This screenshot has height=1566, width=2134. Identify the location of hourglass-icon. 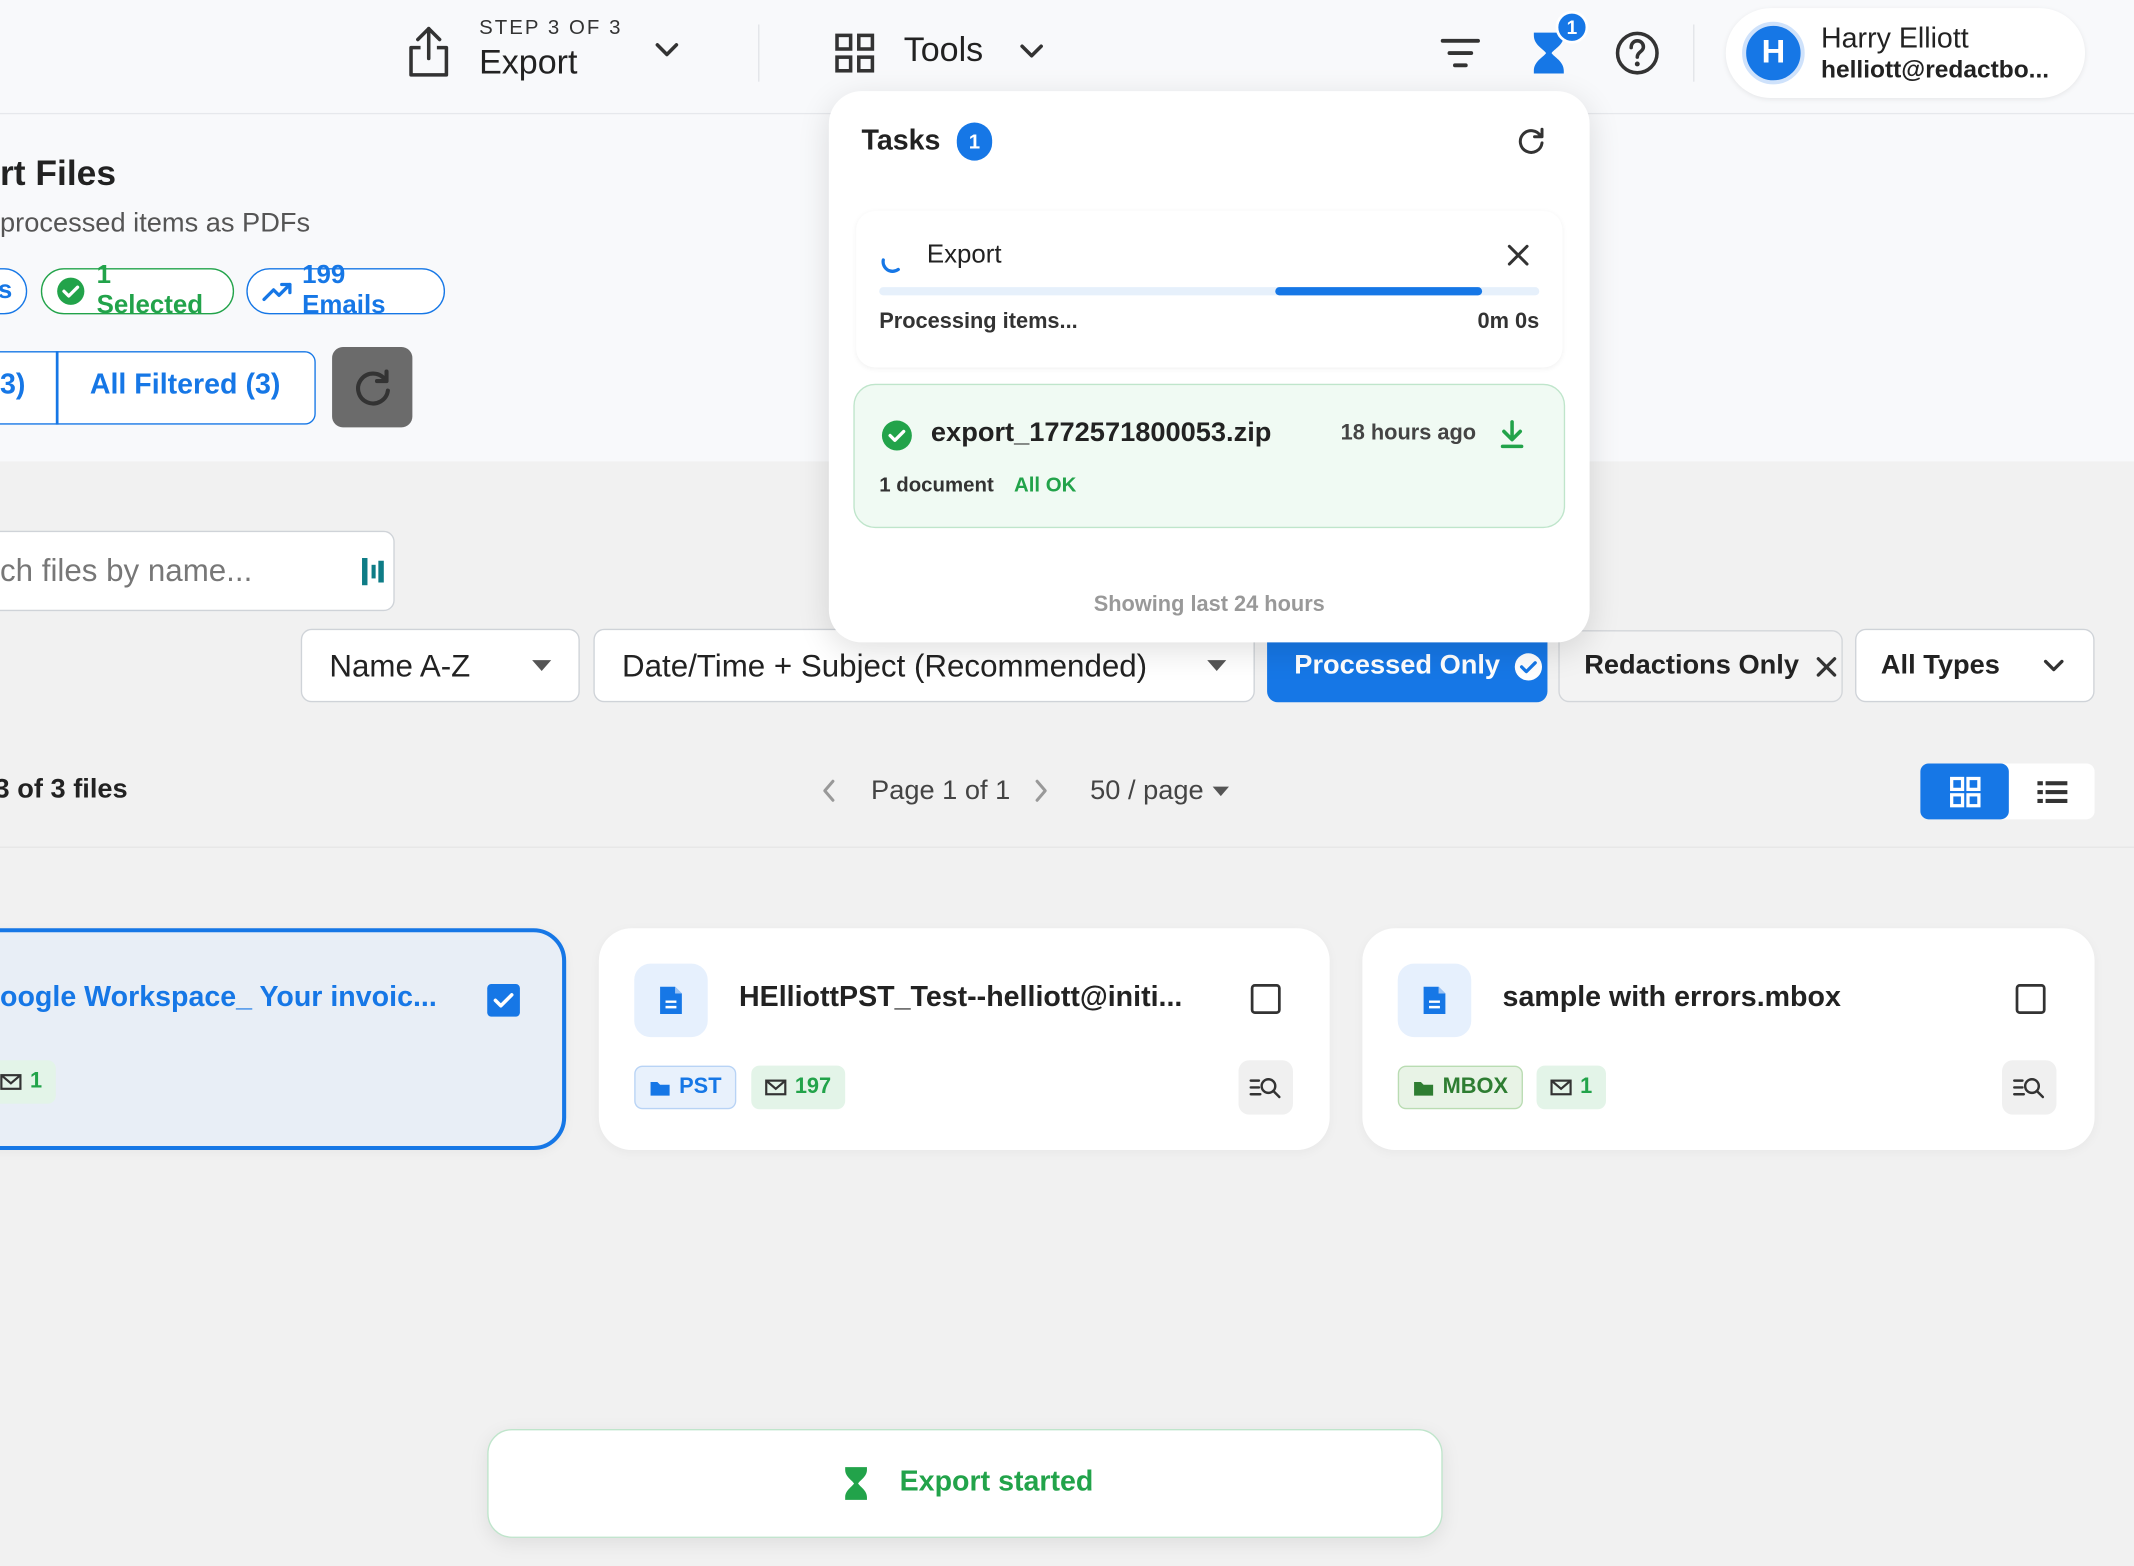
(855, 1483).